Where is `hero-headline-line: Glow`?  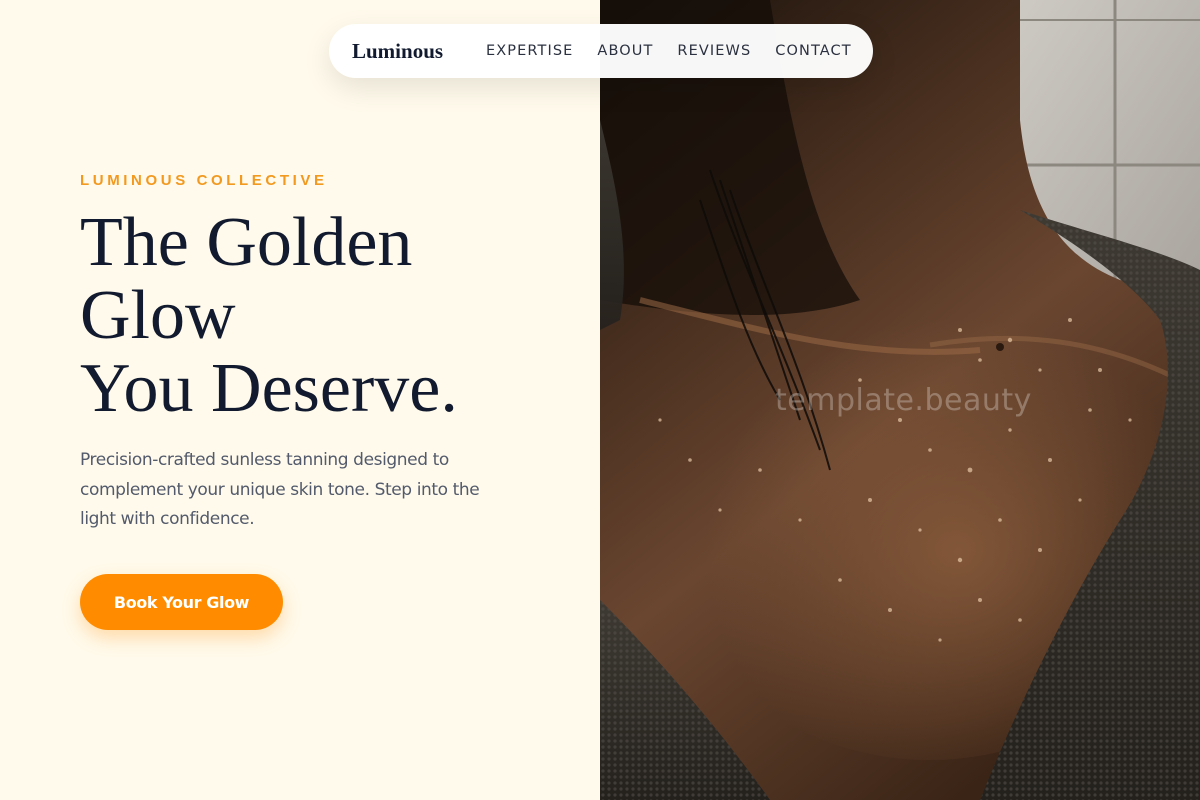 hero-headline-line: Glow is located at coordinates (158, 315).